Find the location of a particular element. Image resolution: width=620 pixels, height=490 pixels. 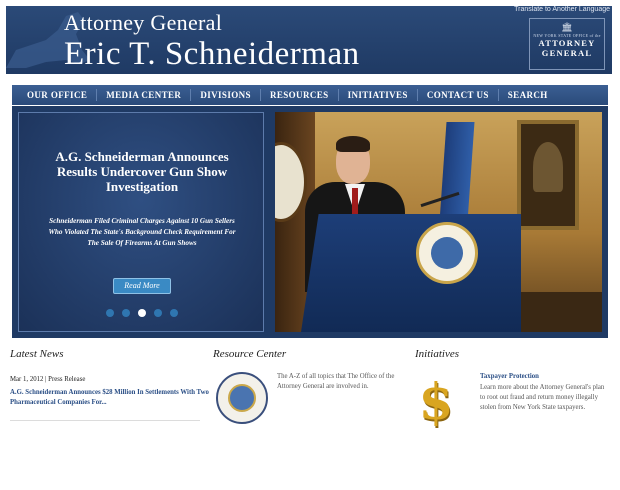

nav-media-center: MEDIA CENTER is located at coordinates (144, 95).